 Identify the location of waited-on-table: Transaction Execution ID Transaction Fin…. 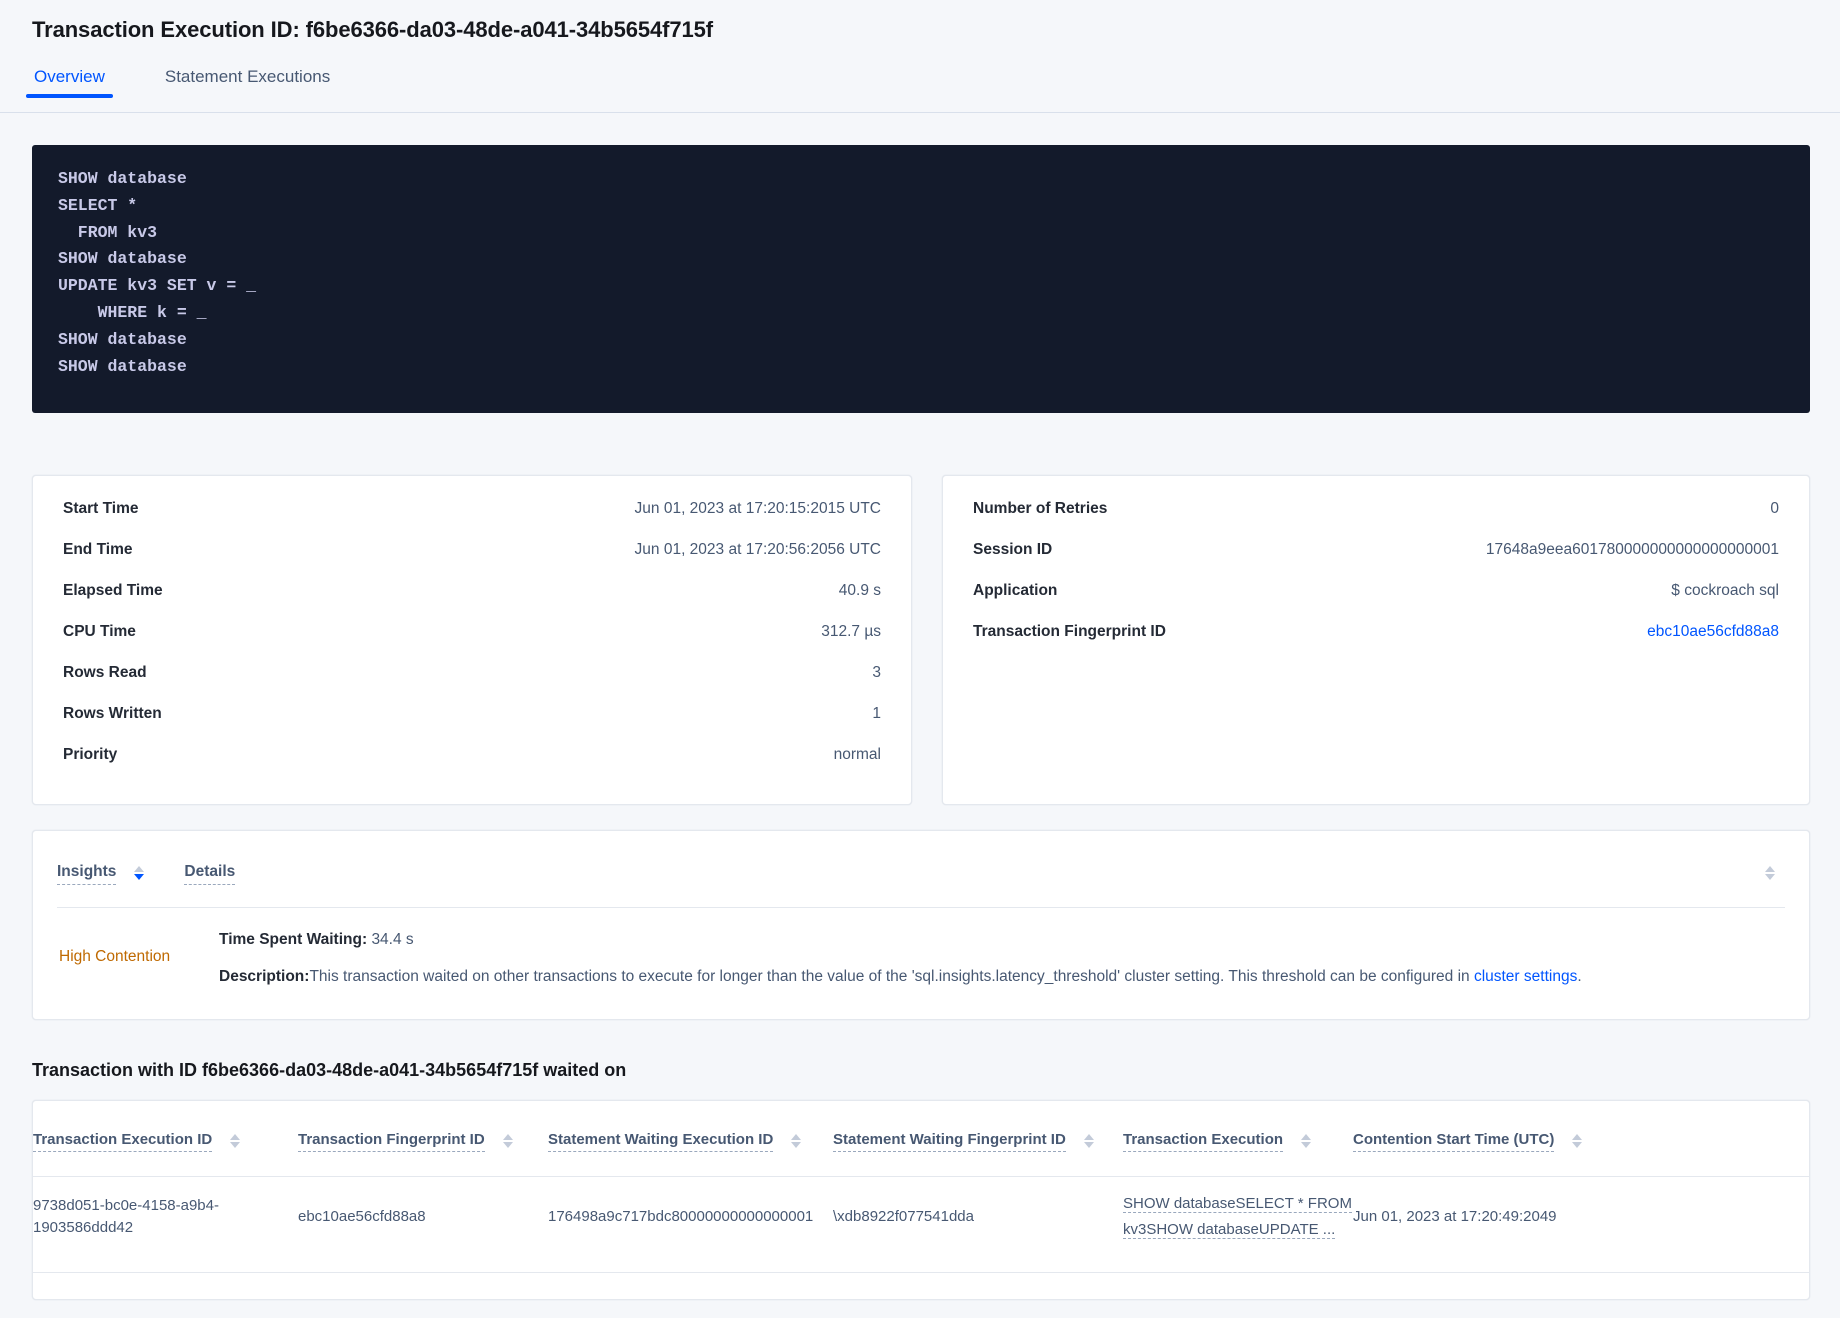
(921, 1187).